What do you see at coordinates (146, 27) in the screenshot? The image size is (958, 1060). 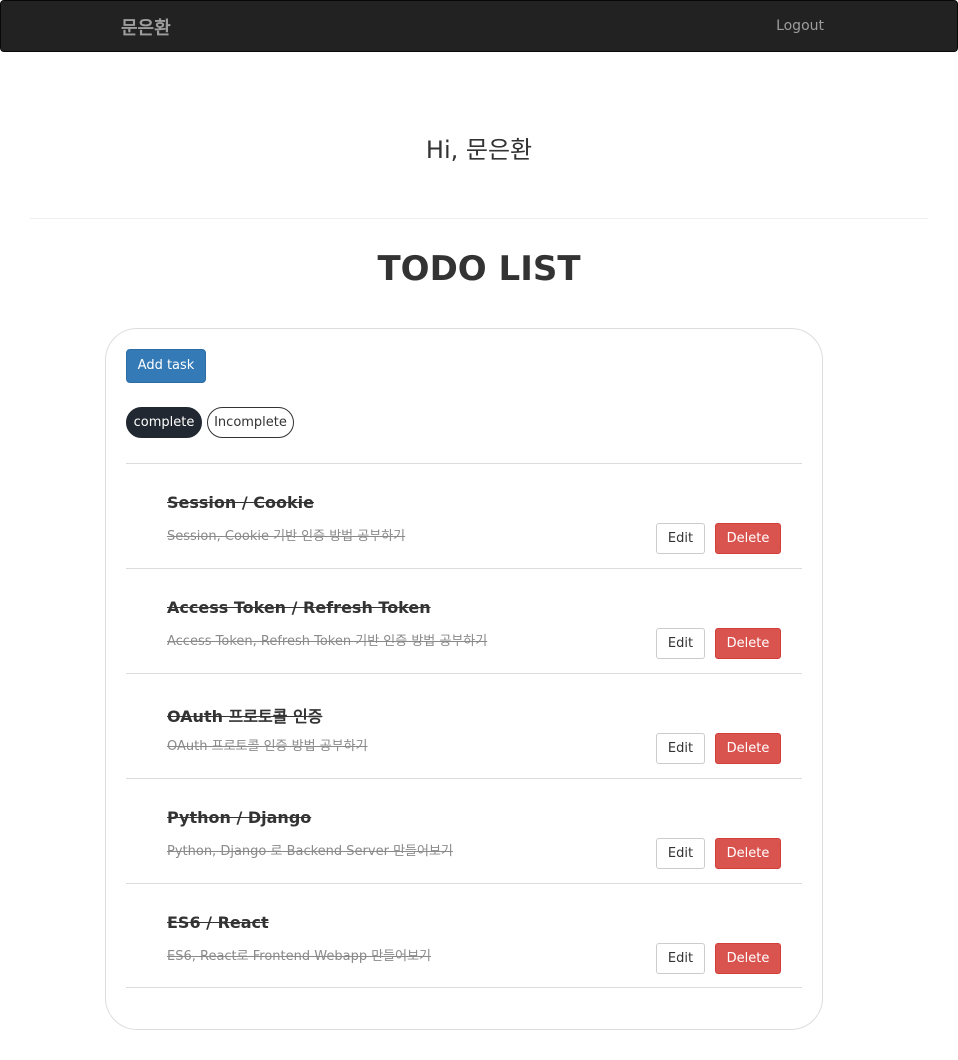 I see `navbar-brand: 문은환` at bounding box center [146, 27].